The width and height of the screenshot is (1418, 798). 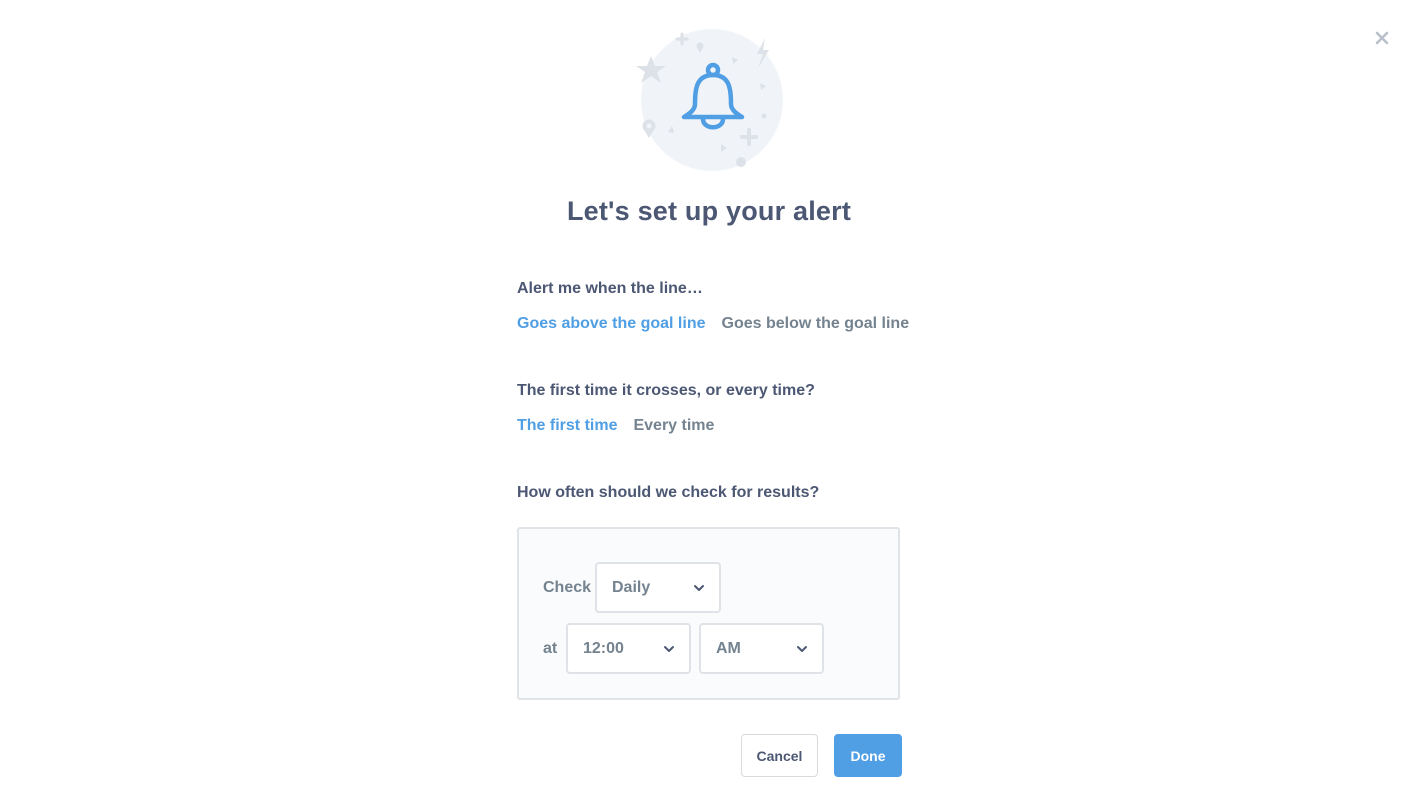 What do you see at coordinates (550, 648) in the screenshot?
I see `at-label: at` at bounding box center [550, 648].